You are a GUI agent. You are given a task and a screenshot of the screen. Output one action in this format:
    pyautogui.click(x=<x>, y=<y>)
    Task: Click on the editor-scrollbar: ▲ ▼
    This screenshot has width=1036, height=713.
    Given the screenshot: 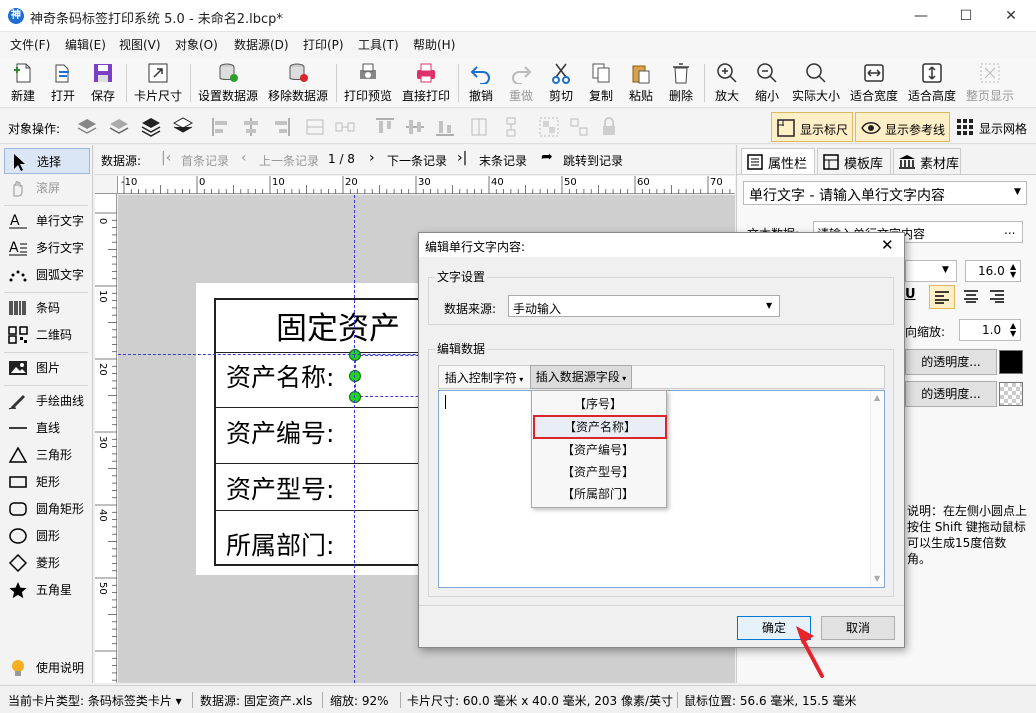 What is the action you would take?
    pyautogui.click(x=877, y=489)
    